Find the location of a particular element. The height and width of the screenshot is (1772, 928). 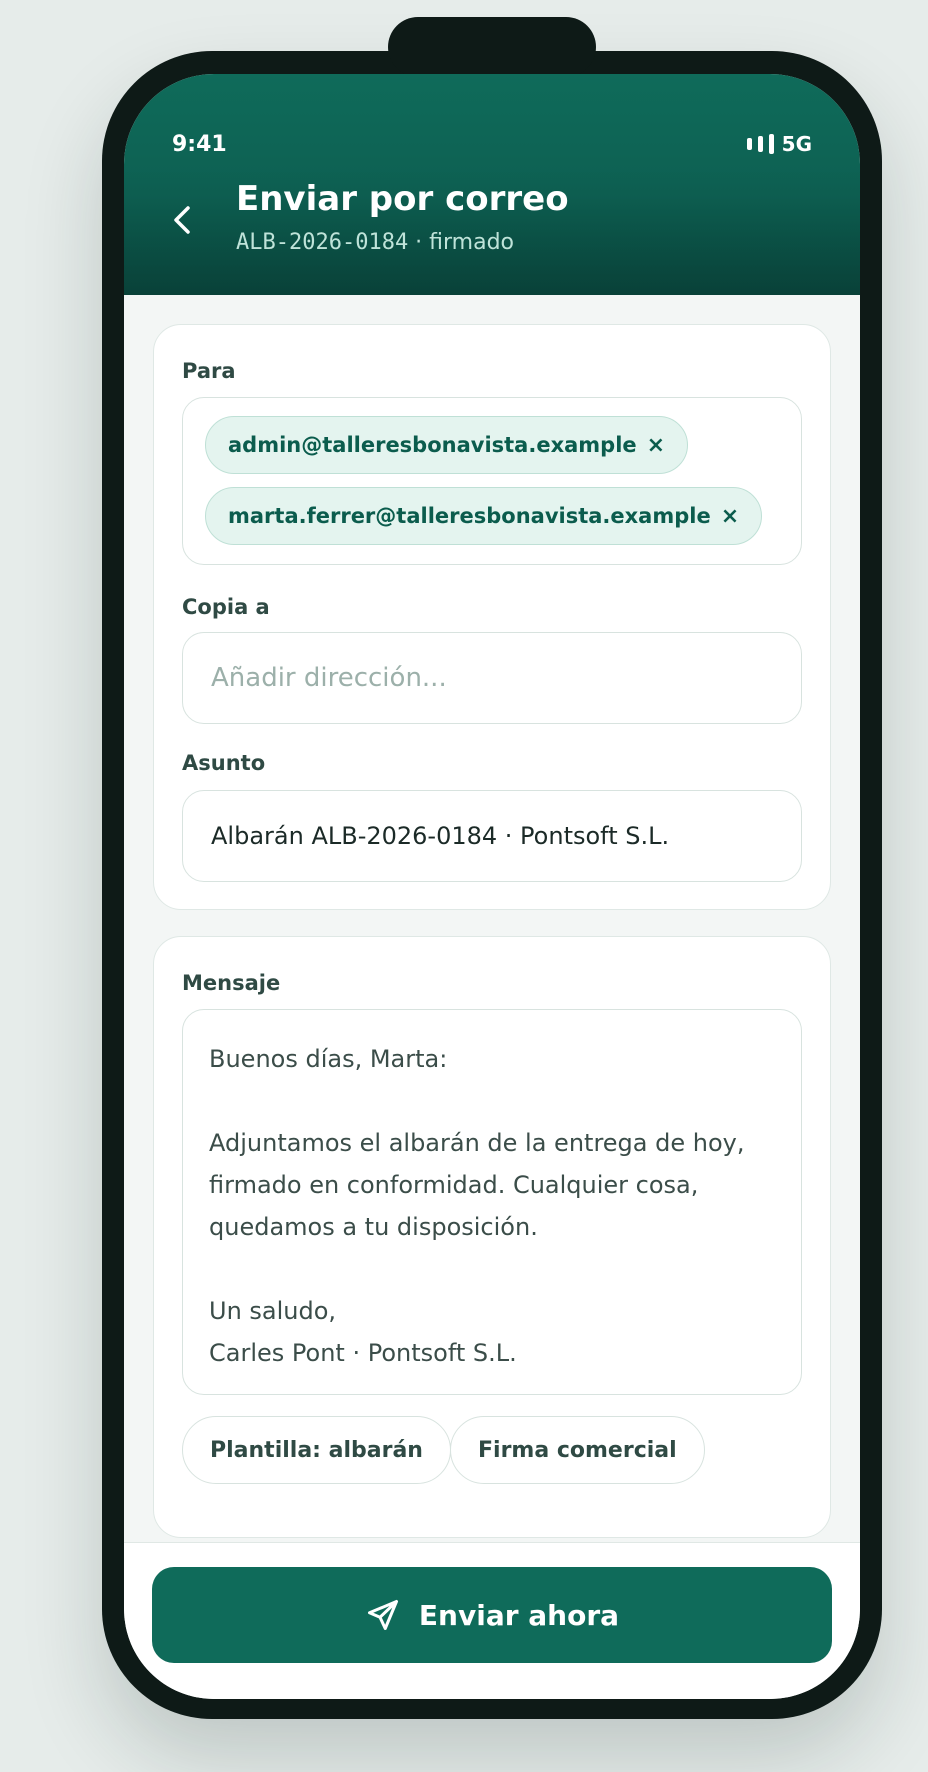

send-now-label: Enviar ahora is located at coordinates (519, 1615).